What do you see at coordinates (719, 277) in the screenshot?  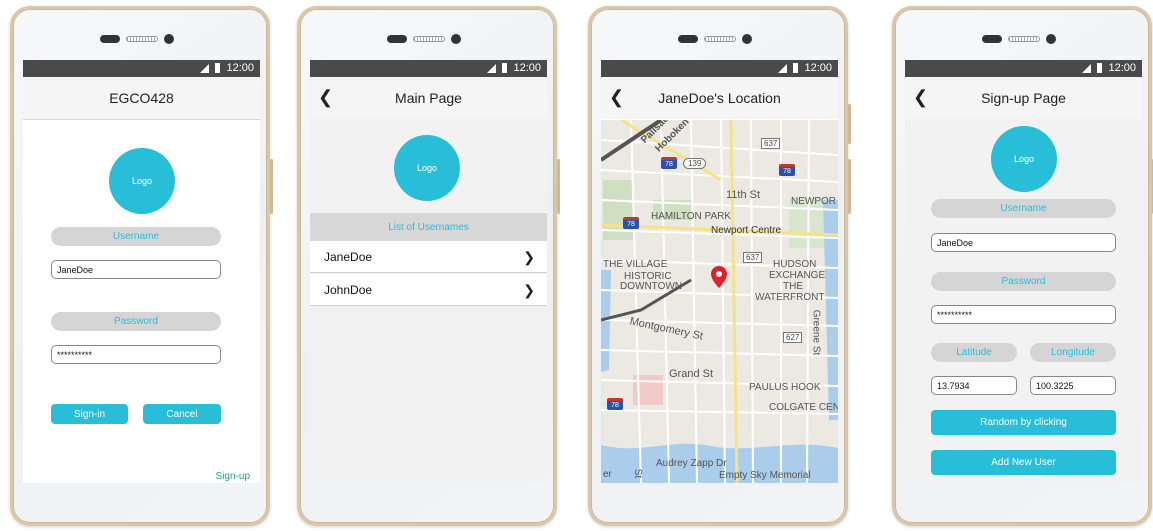 I see `map-pin-icon` at bounding box center [719, 277].